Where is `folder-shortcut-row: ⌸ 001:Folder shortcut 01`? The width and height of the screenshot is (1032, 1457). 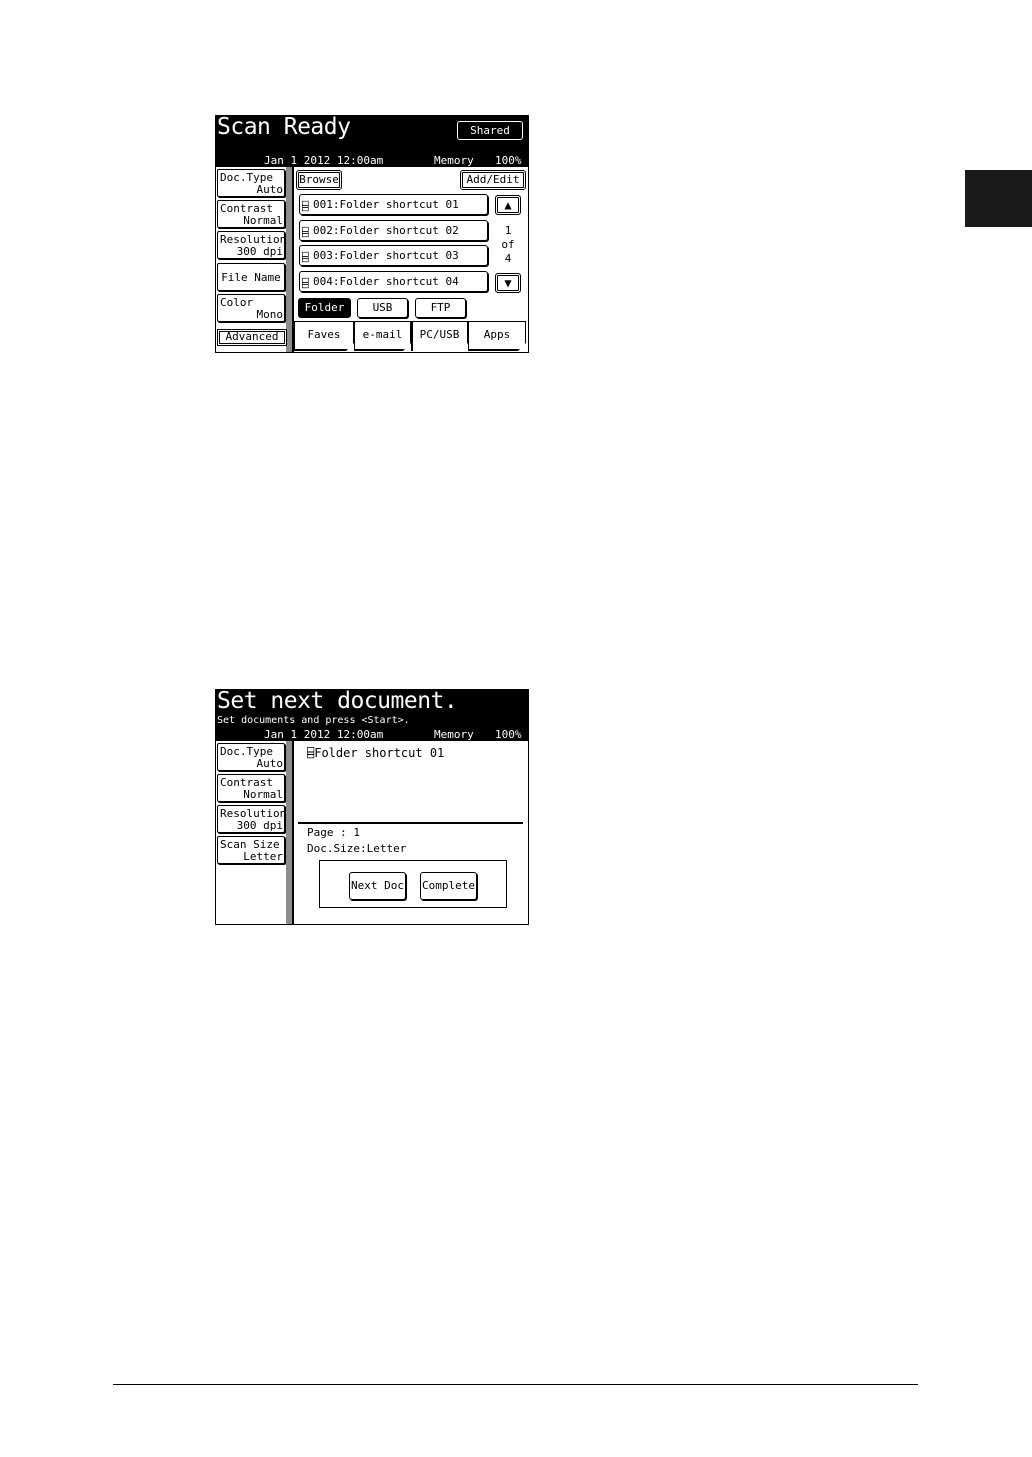
folder-shortcut-row: ⌸ 001:Folder shortcut 01 is located at coordinates (393, 204).